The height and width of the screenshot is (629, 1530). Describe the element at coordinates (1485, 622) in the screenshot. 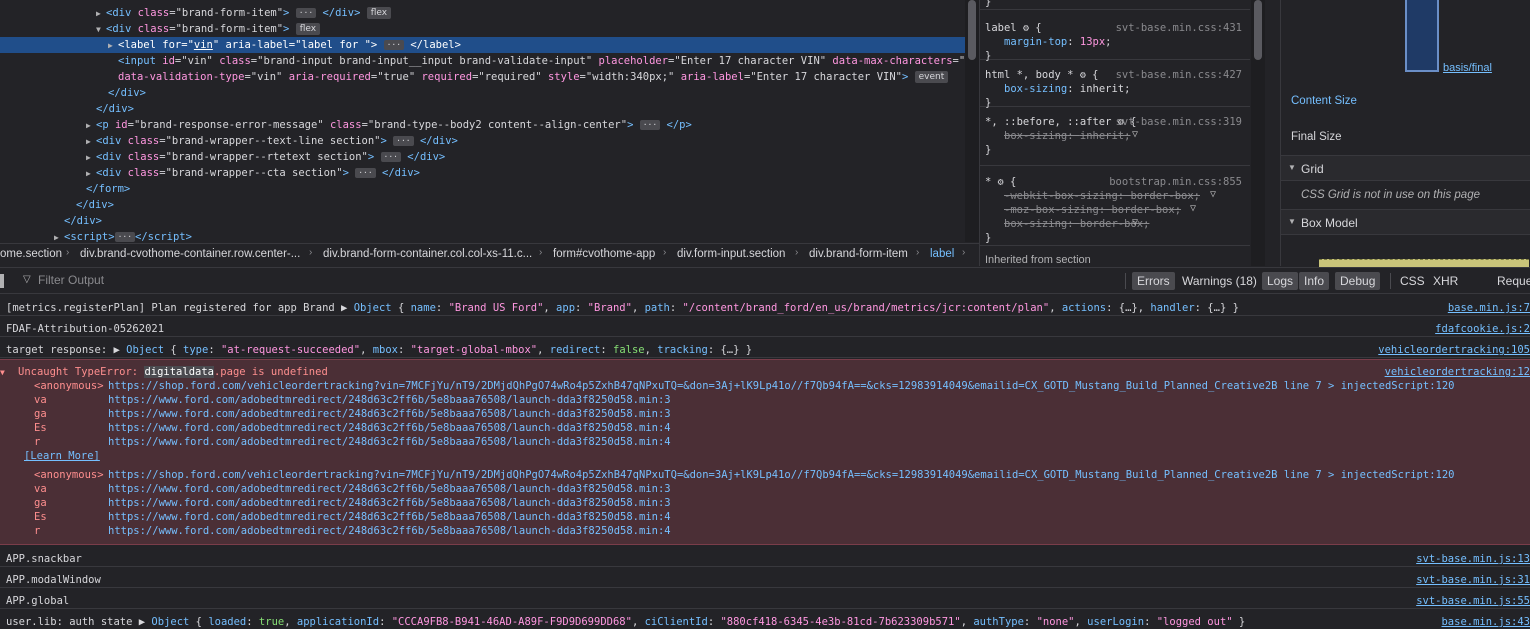

I see `source-location-link: base.min.js:43` at that location.